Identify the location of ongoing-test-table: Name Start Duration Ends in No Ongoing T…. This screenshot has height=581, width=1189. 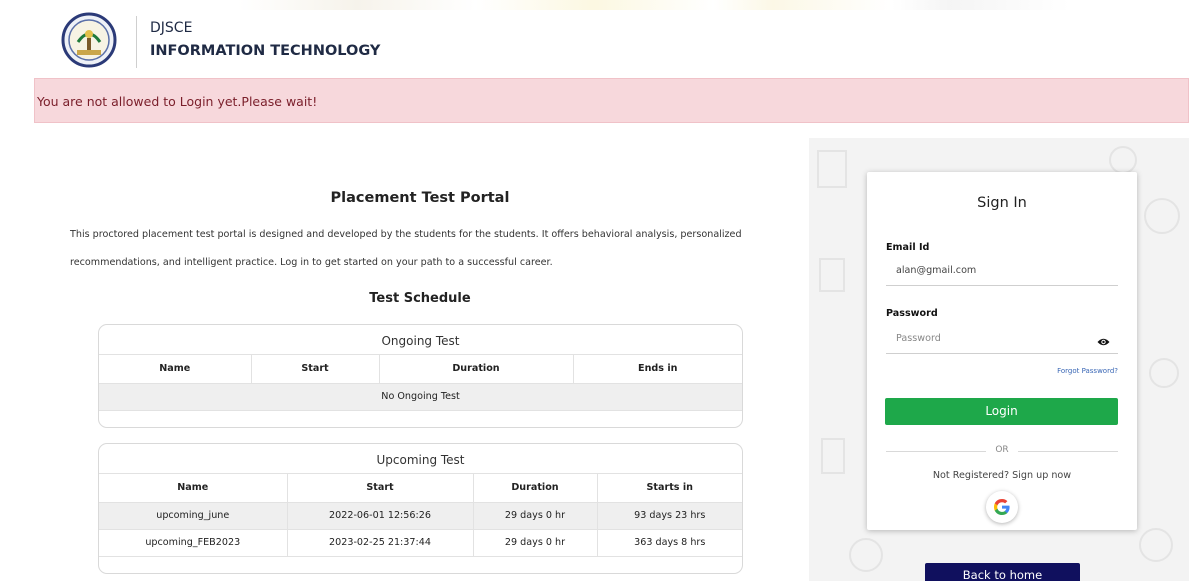
(420, 383).